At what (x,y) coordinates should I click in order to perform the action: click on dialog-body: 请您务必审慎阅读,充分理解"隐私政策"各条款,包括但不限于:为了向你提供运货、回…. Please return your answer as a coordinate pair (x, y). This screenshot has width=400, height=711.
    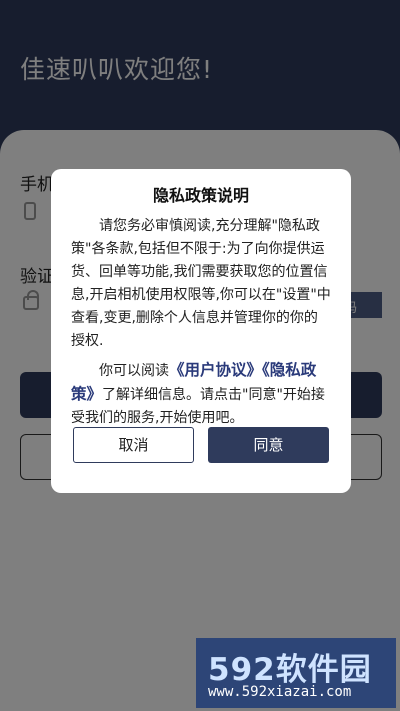
    Looking at the image, I should click on (201, 283).